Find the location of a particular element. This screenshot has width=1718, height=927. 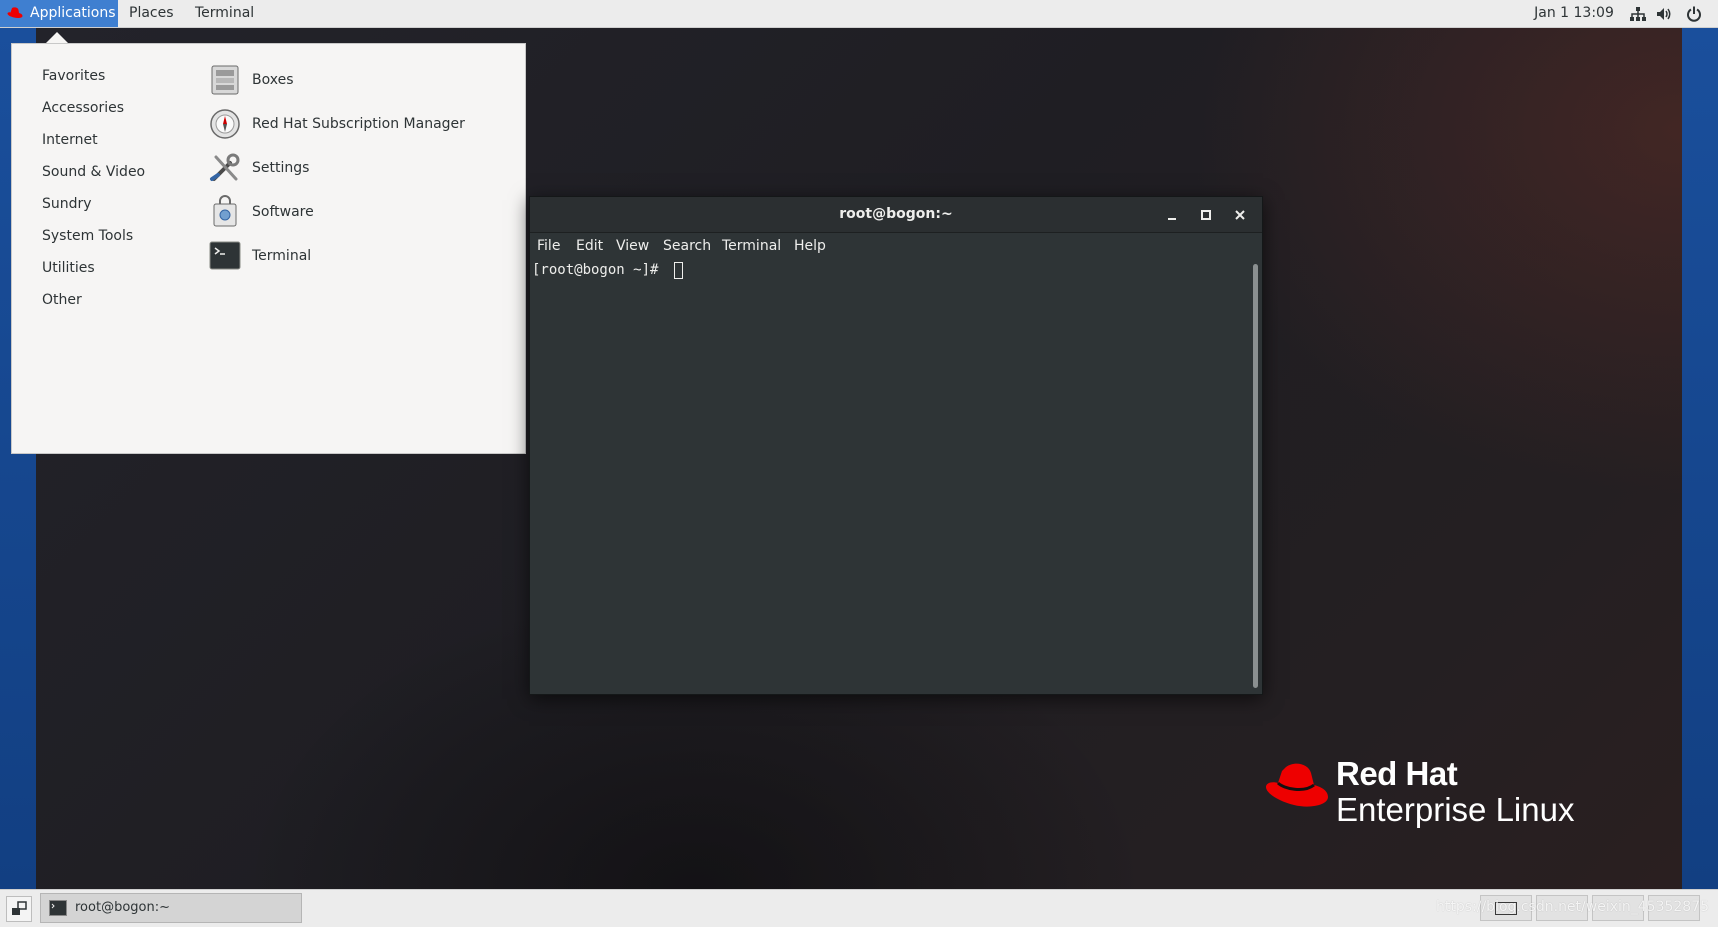

close-icon is located at coordinates (1240, 215).